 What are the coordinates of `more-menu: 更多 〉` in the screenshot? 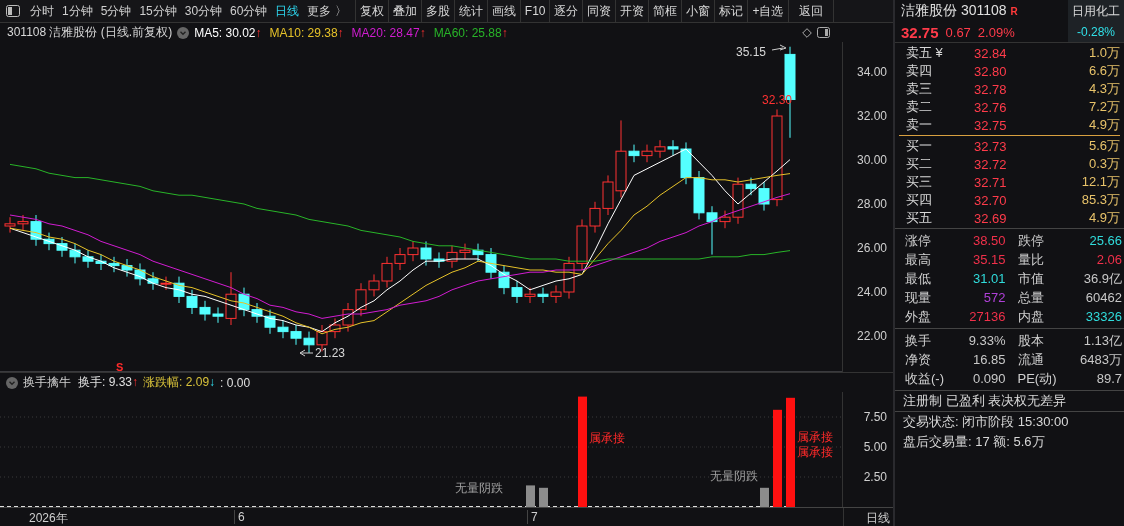 It's located at (327, 11).